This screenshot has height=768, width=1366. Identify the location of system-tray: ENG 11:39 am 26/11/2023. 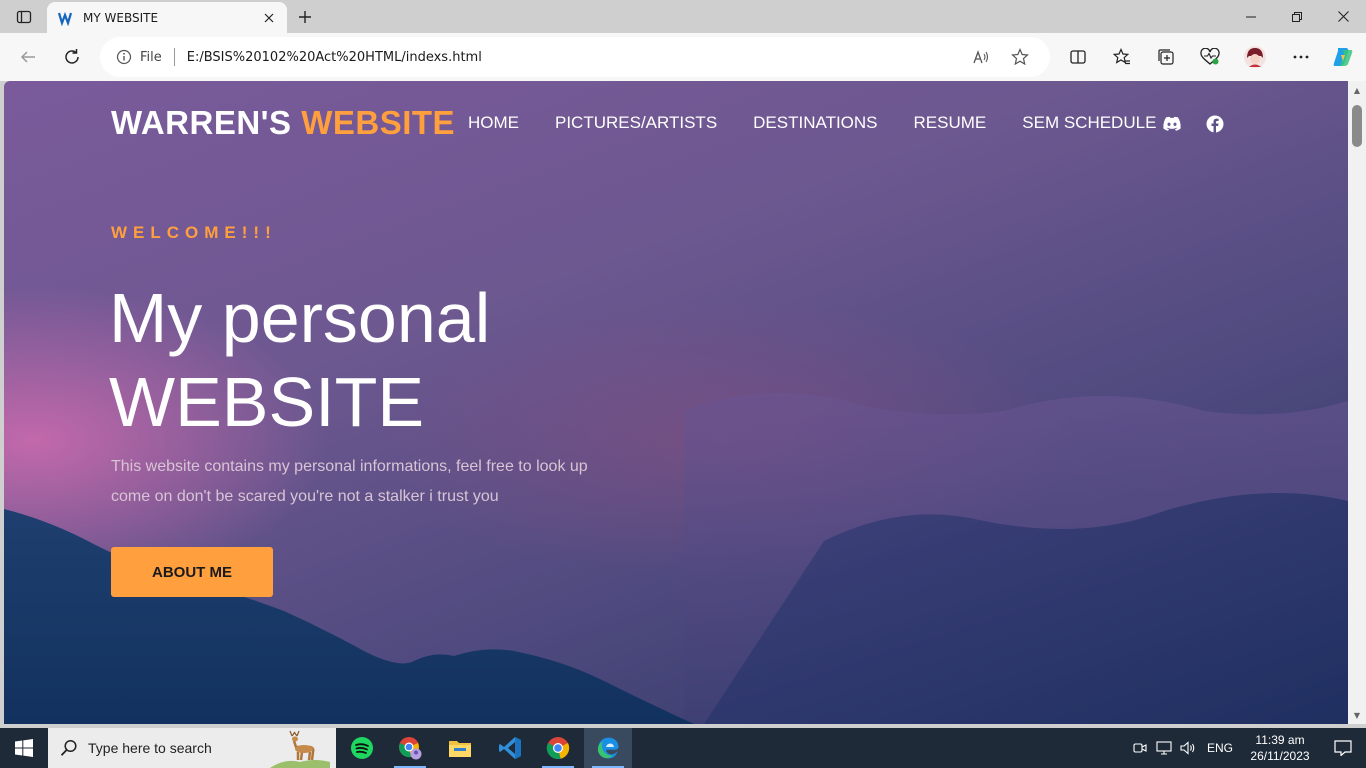
(1247, 748).